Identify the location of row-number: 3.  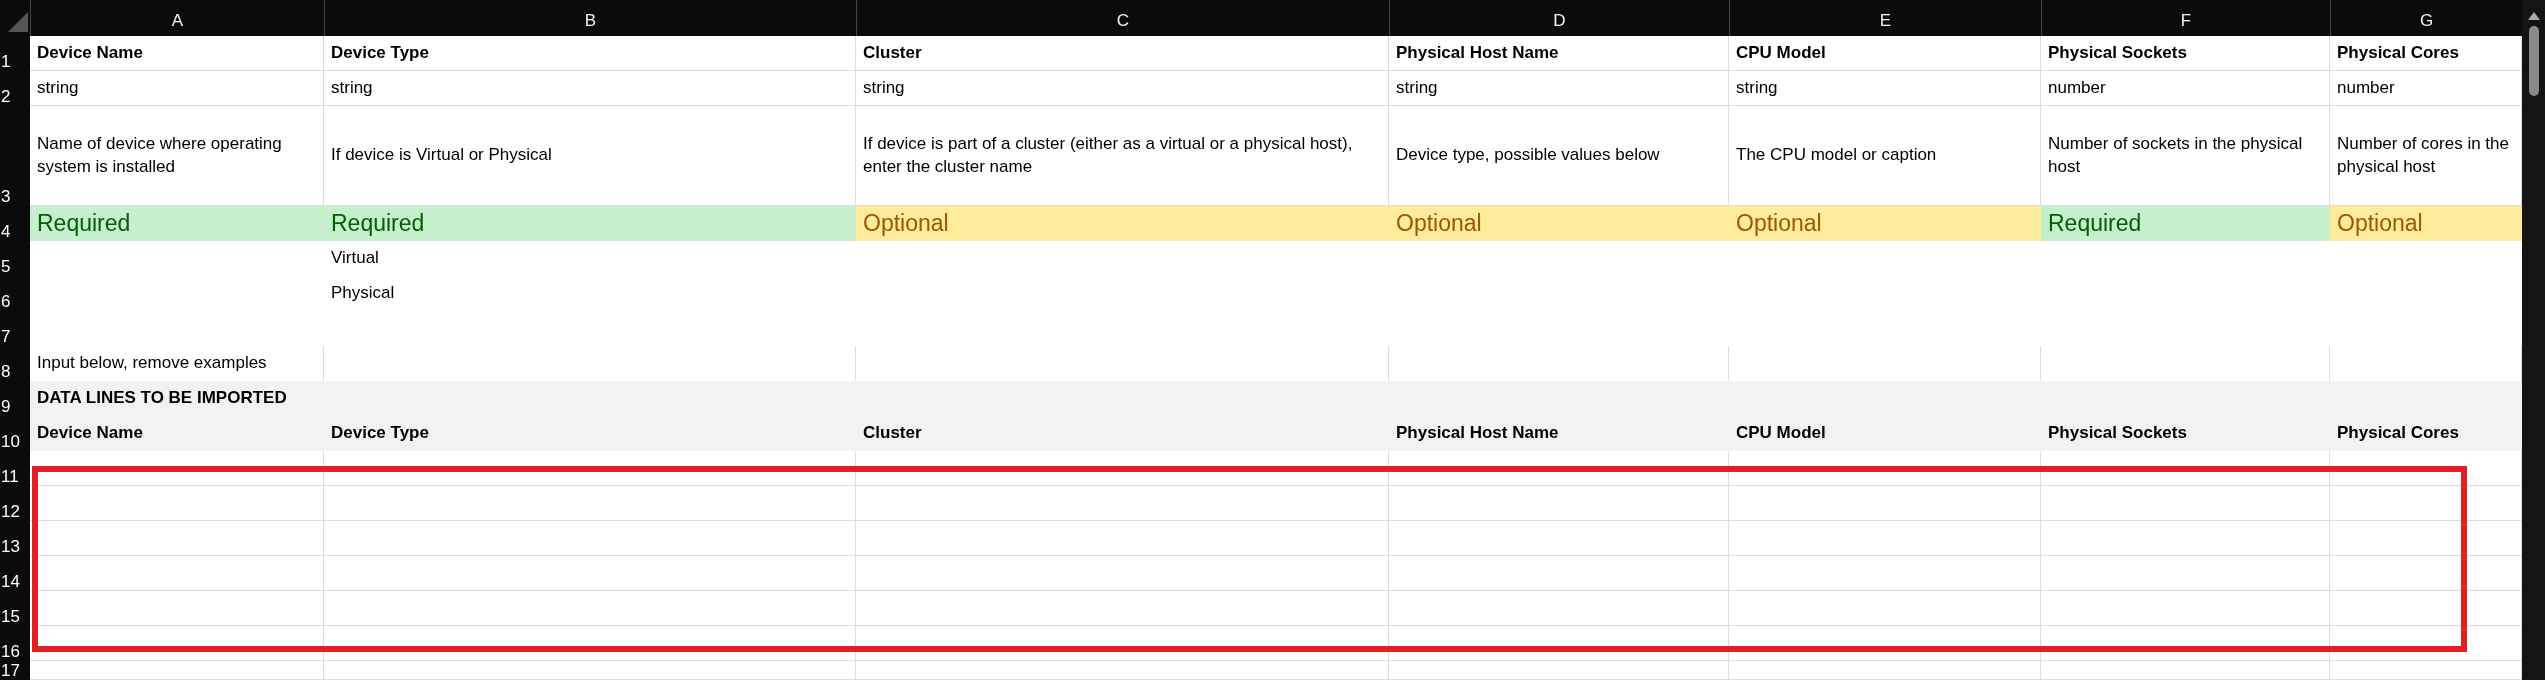
(15, 156).